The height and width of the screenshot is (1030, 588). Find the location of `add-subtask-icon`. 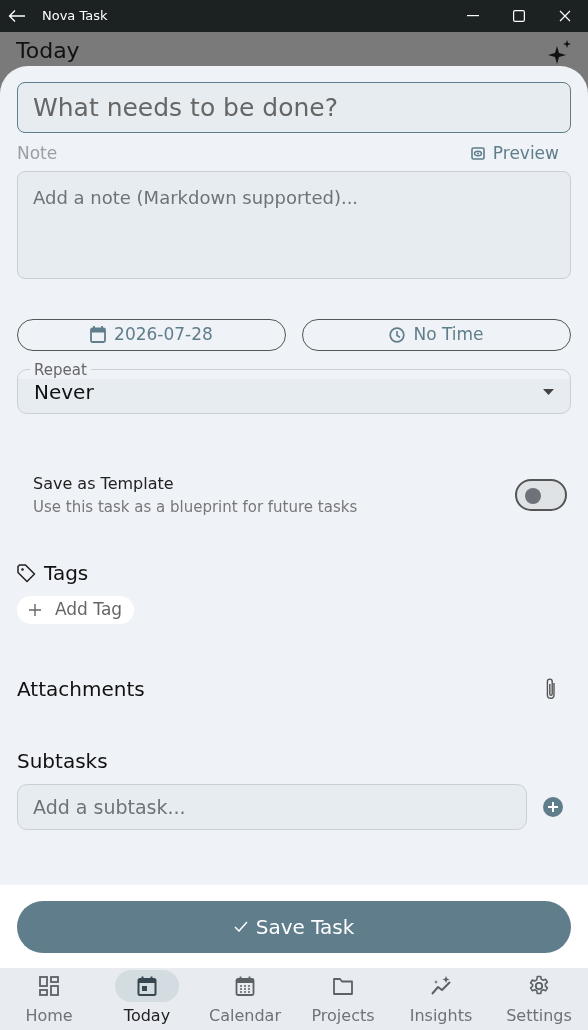

add-subtask-icon is located at coordinates (553, 807).